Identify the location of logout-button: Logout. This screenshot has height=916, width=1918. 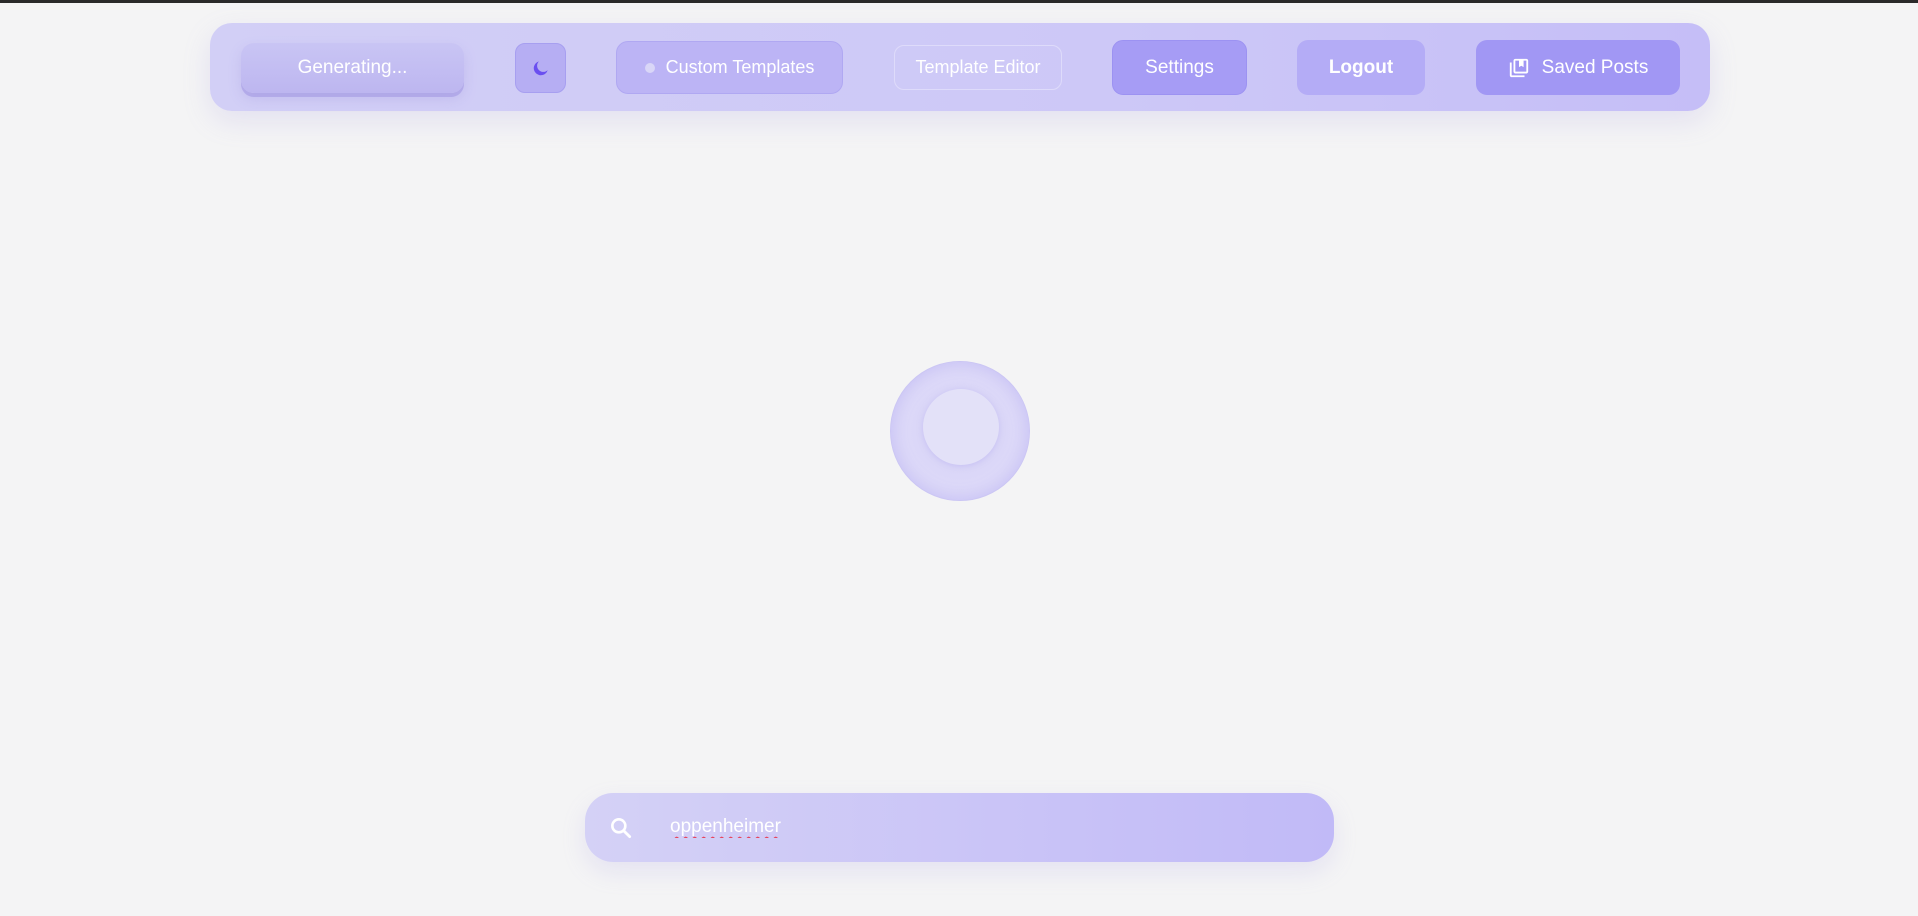
(1361, 67).